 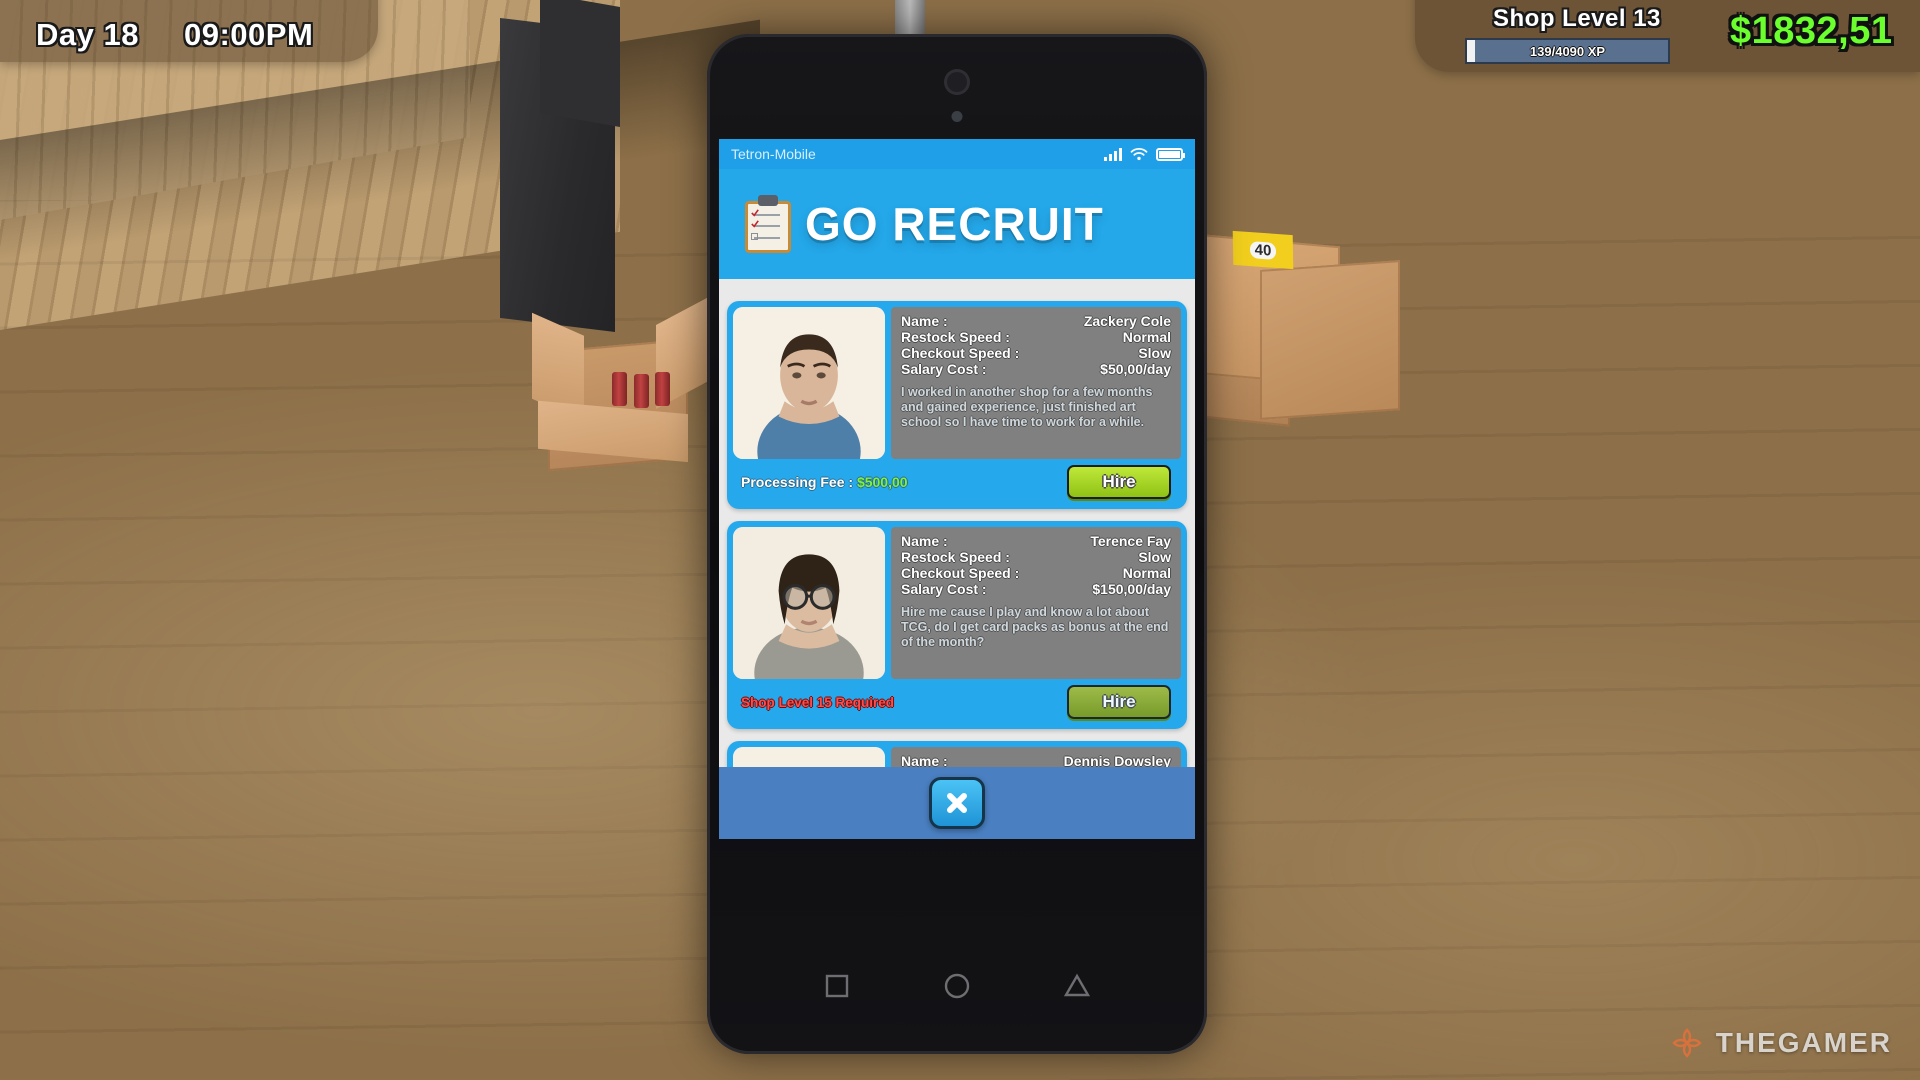 I want to click on circle-home-icon, so click(x=957, y=986).